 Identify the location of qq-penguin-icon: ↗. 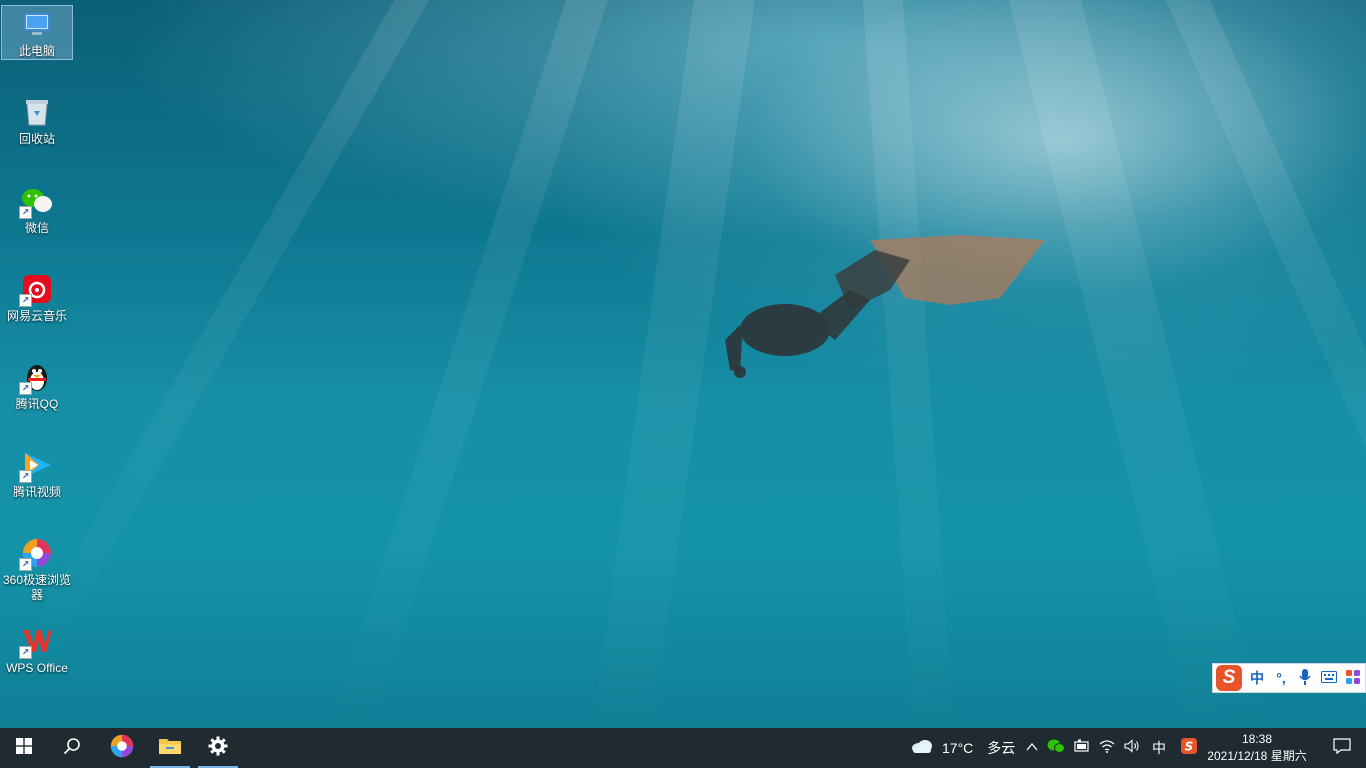
(36, 378).